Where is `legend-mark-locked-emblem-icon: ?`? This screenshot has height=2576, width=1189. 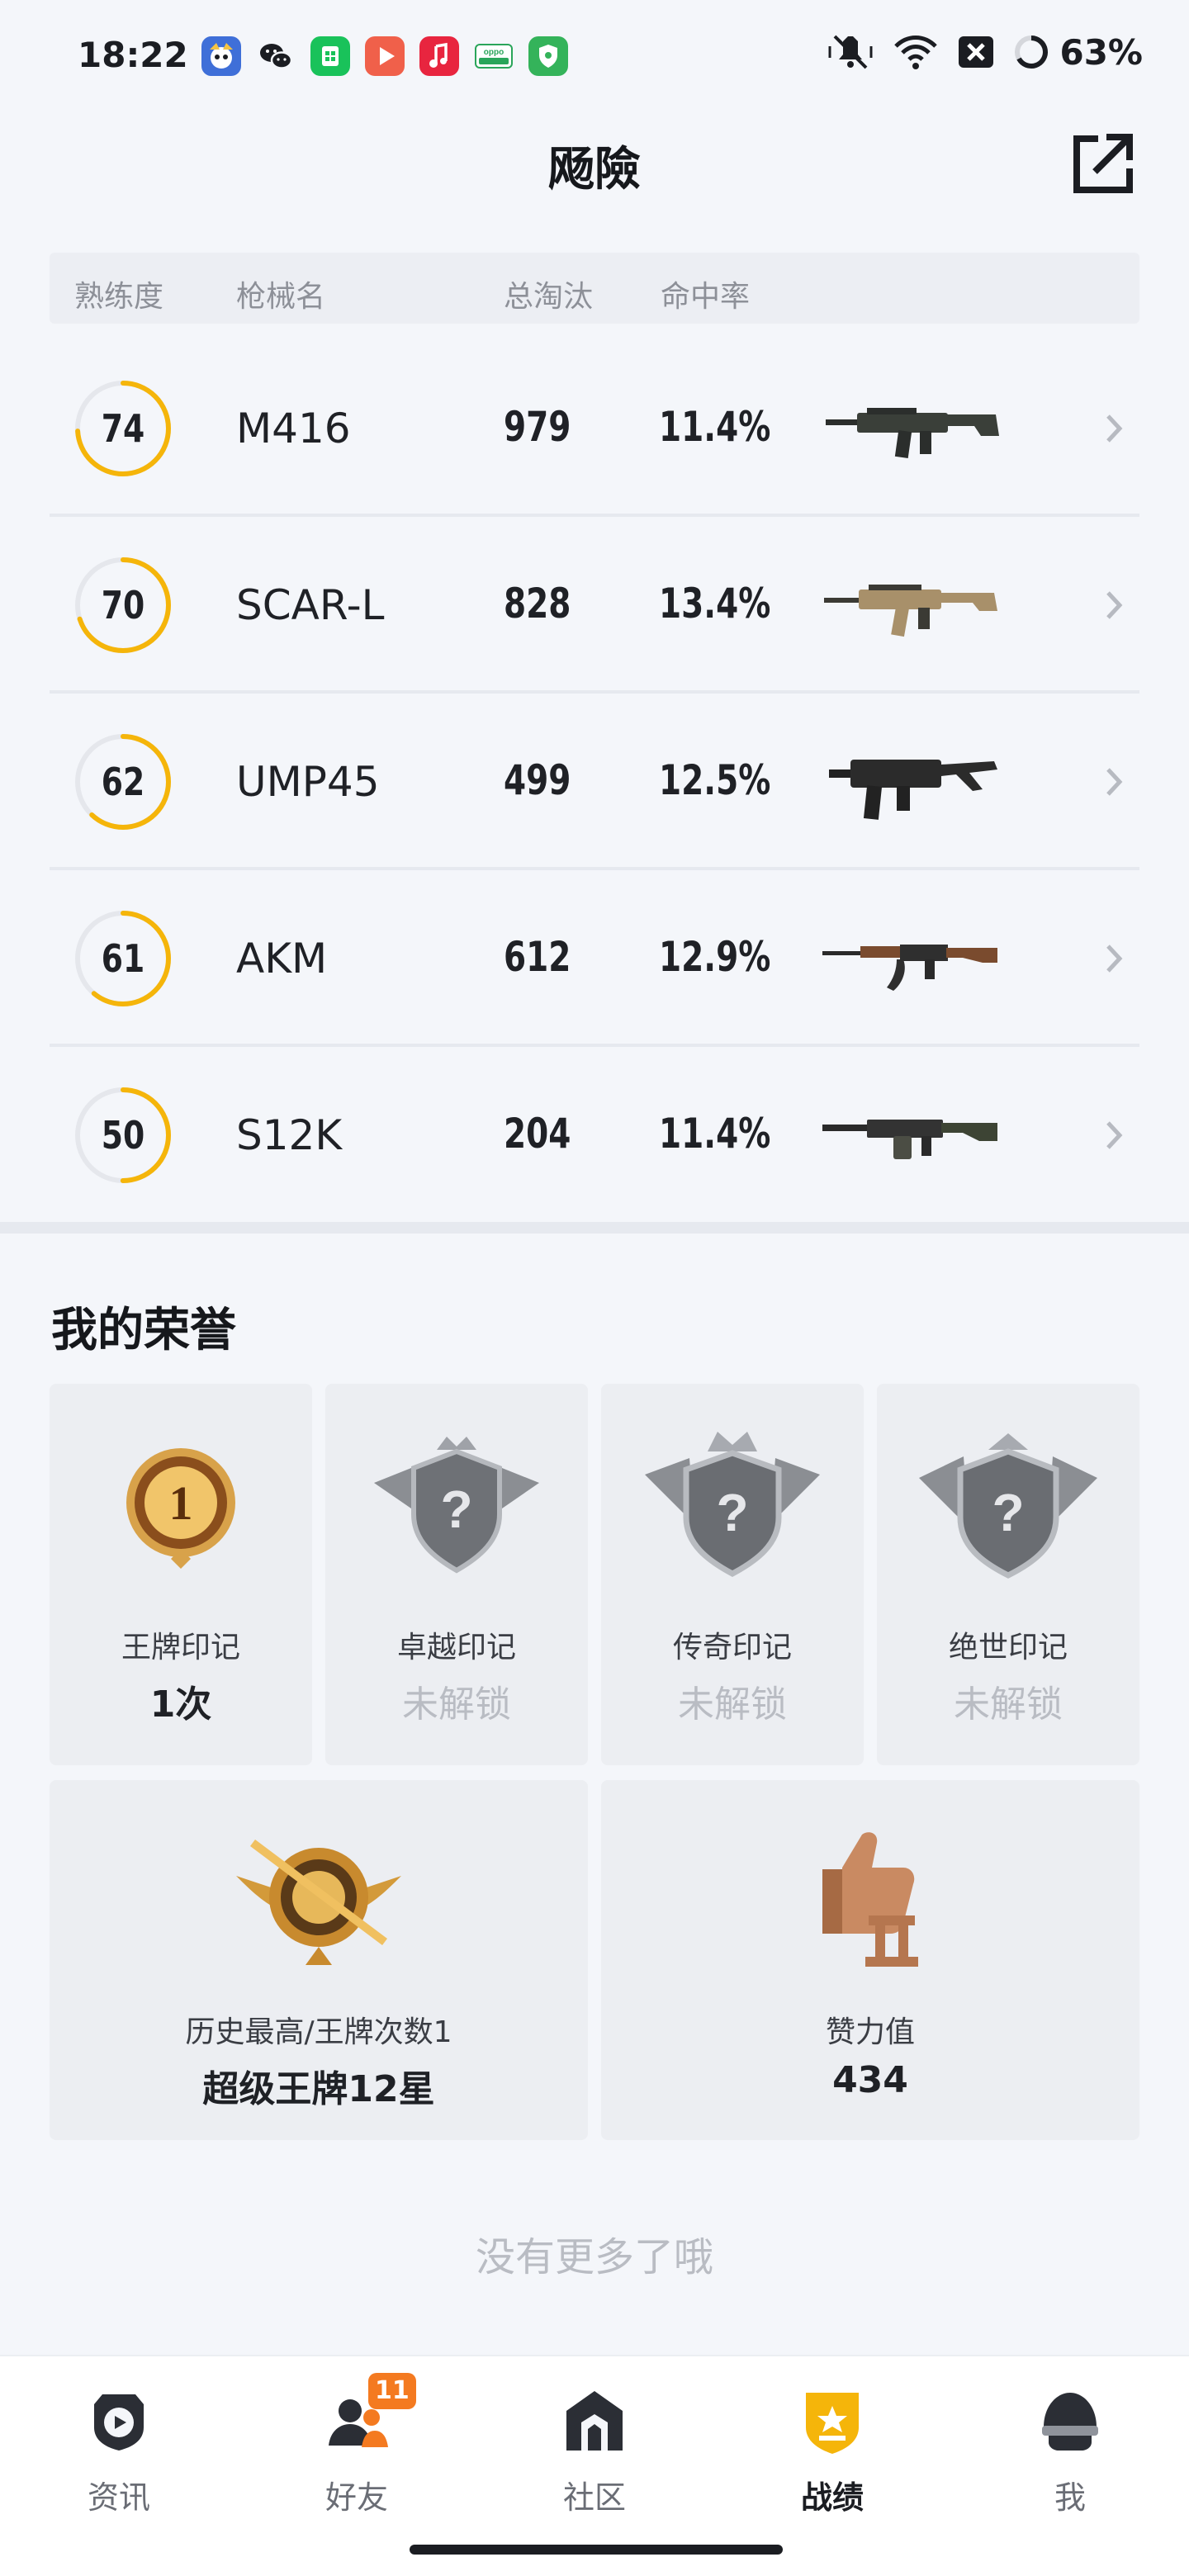
legend-mark-locked-emblem-icon: ? is located at coordinates (732, 1504).